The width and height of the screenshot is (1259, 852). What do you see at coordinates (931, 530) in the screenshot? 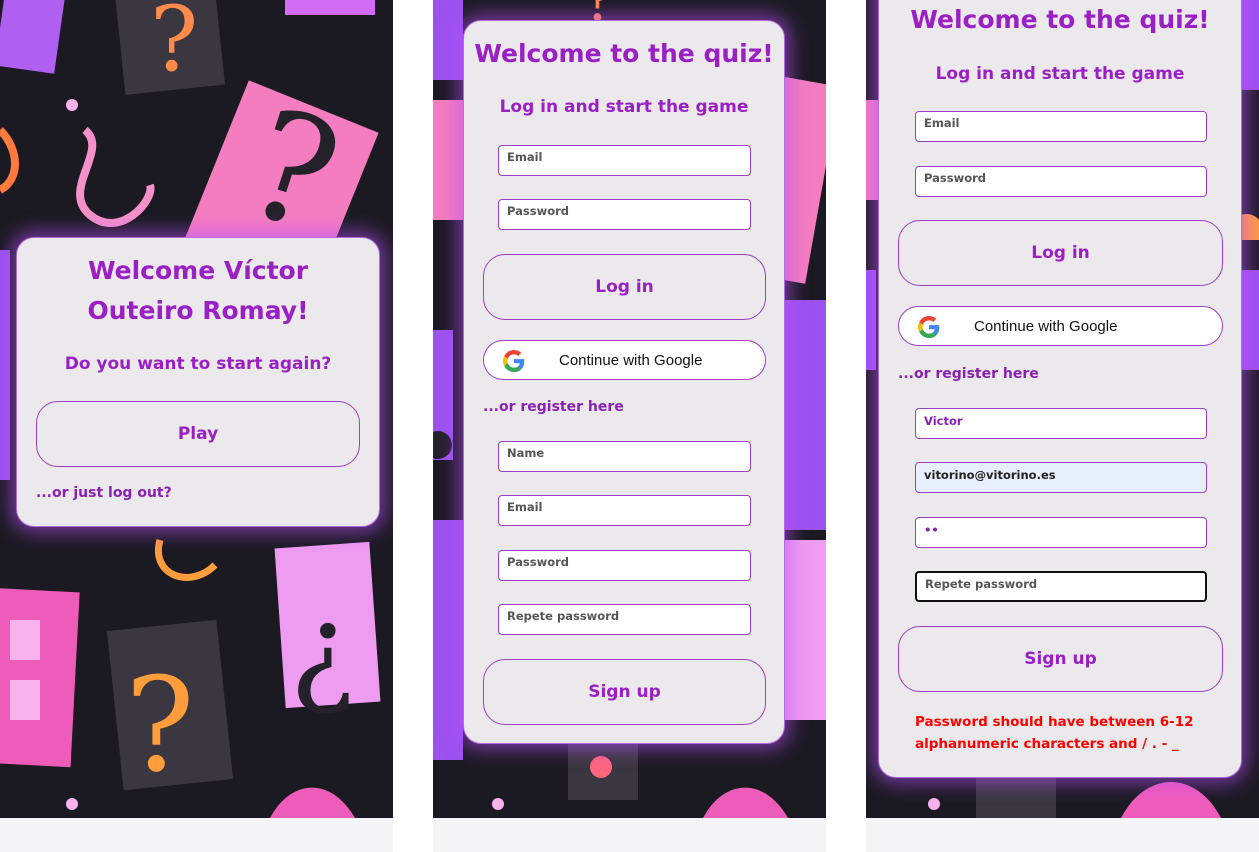
I see `password-value: ••` at bounding box center [931, 530].